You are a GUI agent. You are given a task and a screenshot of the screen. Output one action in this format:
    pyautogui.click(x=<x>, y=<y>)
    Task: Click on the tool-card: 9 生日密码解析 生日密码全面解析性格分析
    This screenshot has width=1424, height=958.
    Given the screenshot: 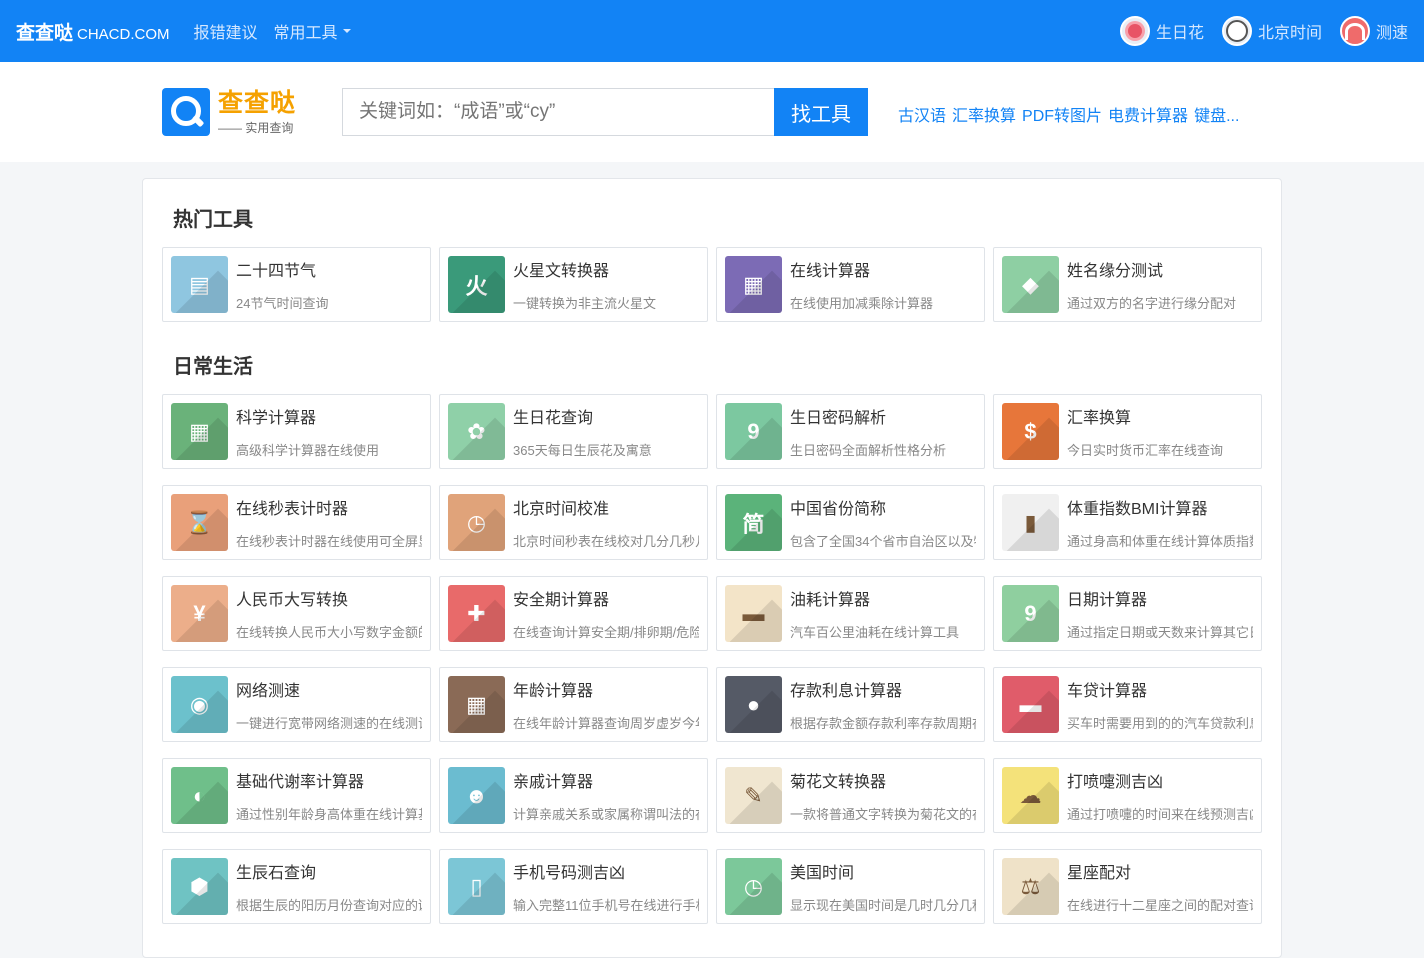 What is the action you would take?
    pyautogui.click(x=850, y=431)
    